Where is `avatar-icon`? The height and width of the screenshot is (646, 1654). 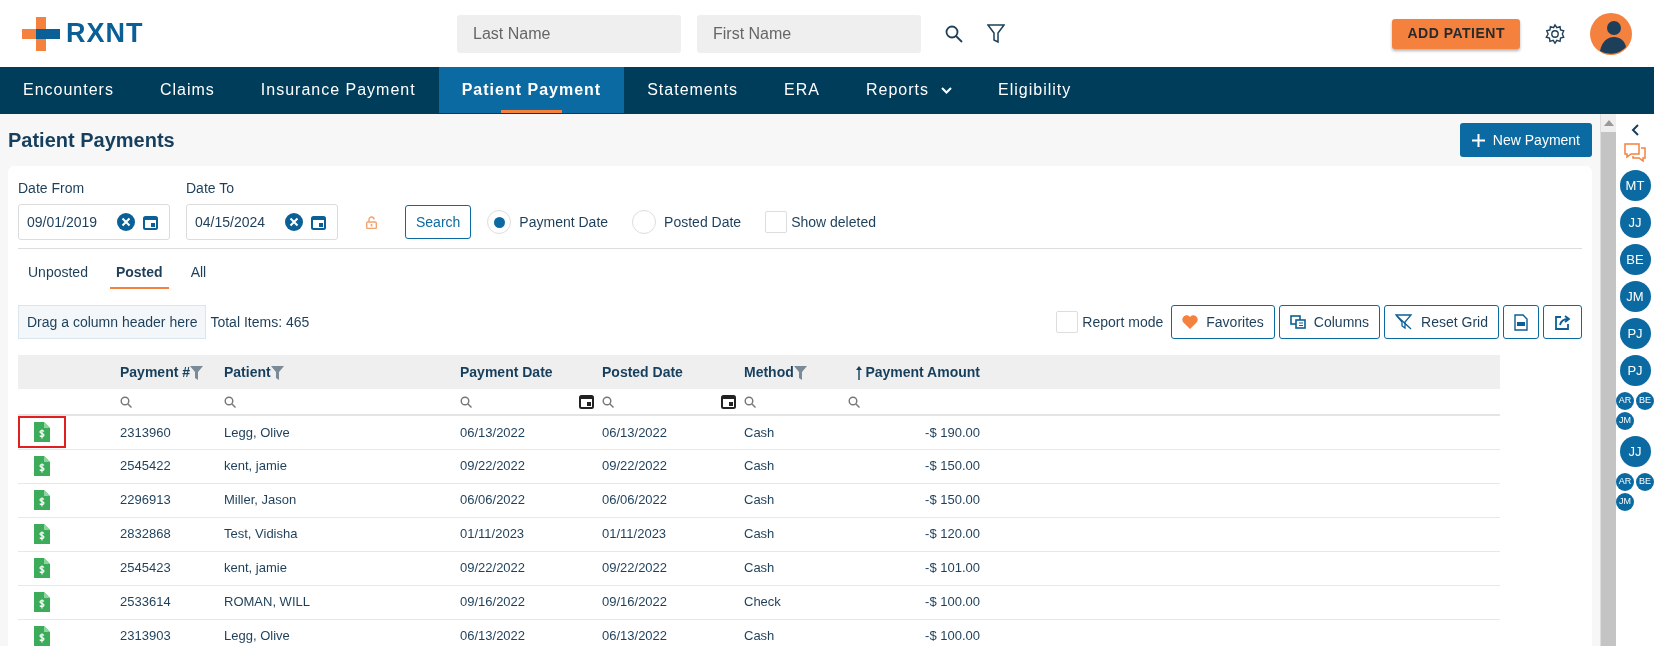
avatar-icon is located at coordinates (1611, 33).